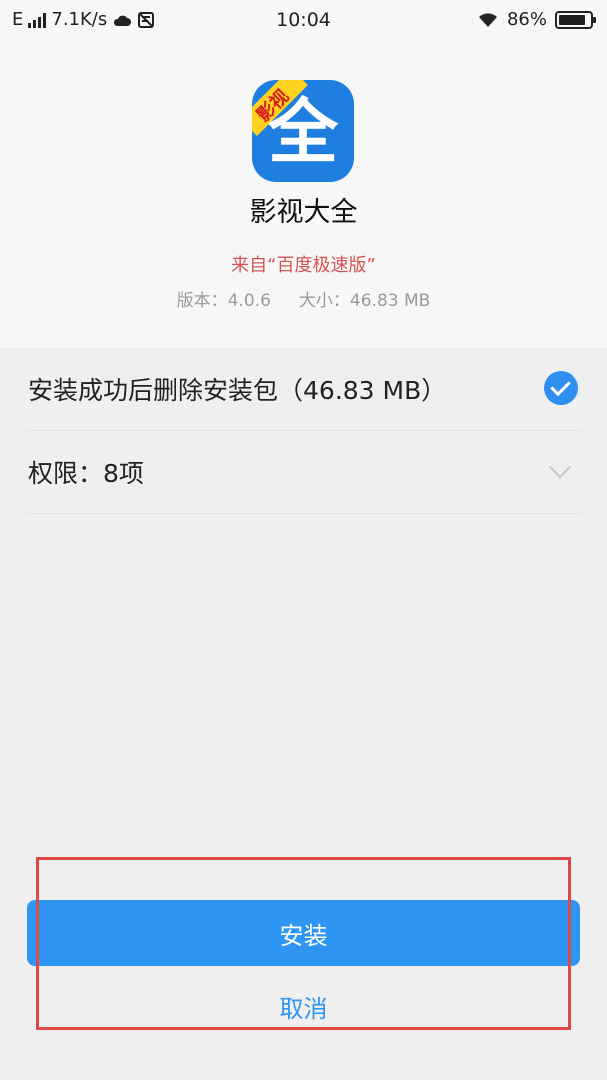 The height and width of the screenshot is (1080, 607). Describe the element at coordinates (303, 265) in the screenshot. I see `install-source: 来自“百度极速版”` at that location.